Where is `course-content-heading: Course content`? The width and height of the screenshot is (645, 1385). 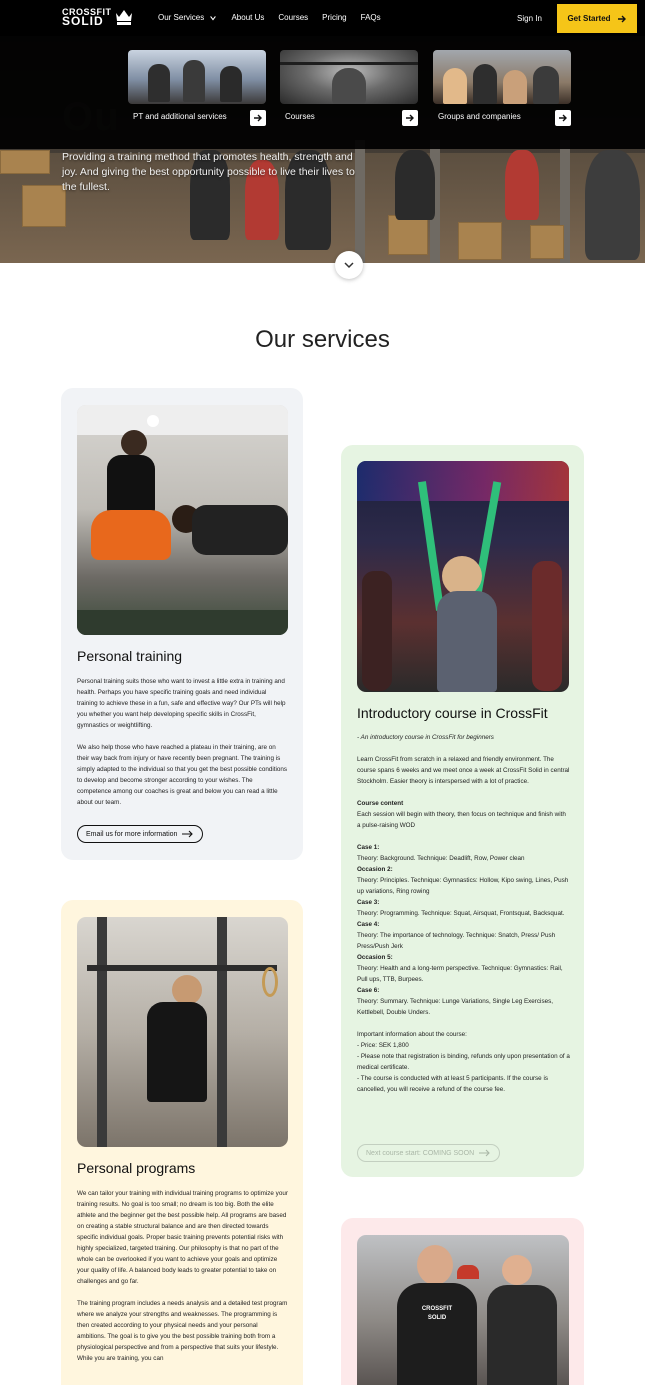 course-content-heading: Course content is located at coordinates (380, 803).